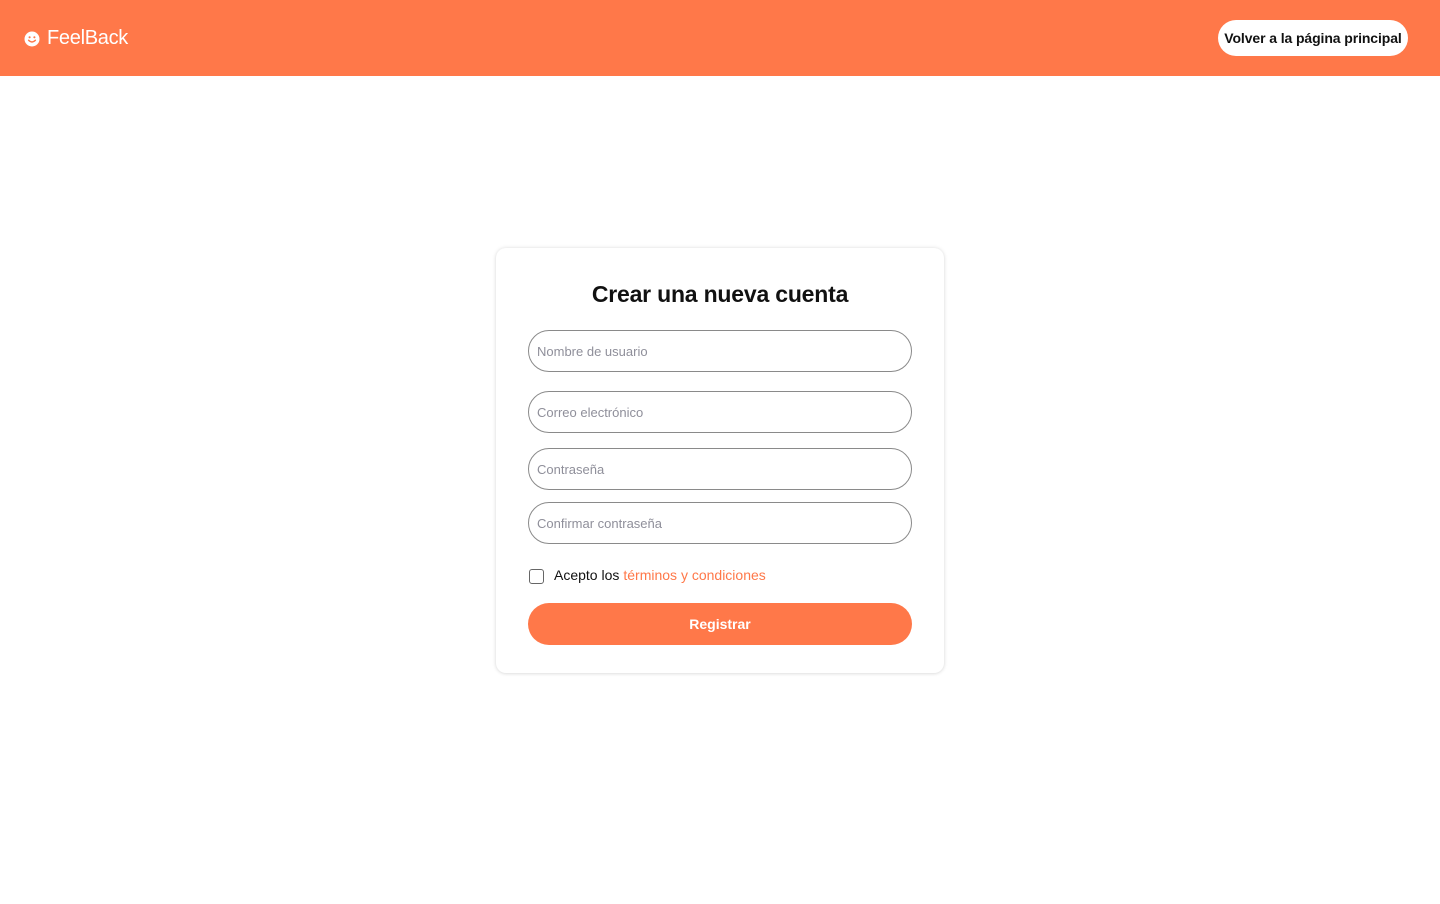 This screenshot has width=1440, height=904. What do you see at coordinates (720, 469) in the screenshot?
I see `password-input` at bounding box center [720, 469].